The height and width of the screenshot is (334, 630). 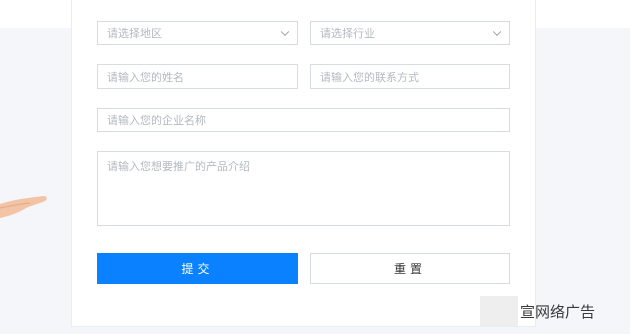 I want to click on watermark-text: 宣网络广告, so click(x=558, y=311).